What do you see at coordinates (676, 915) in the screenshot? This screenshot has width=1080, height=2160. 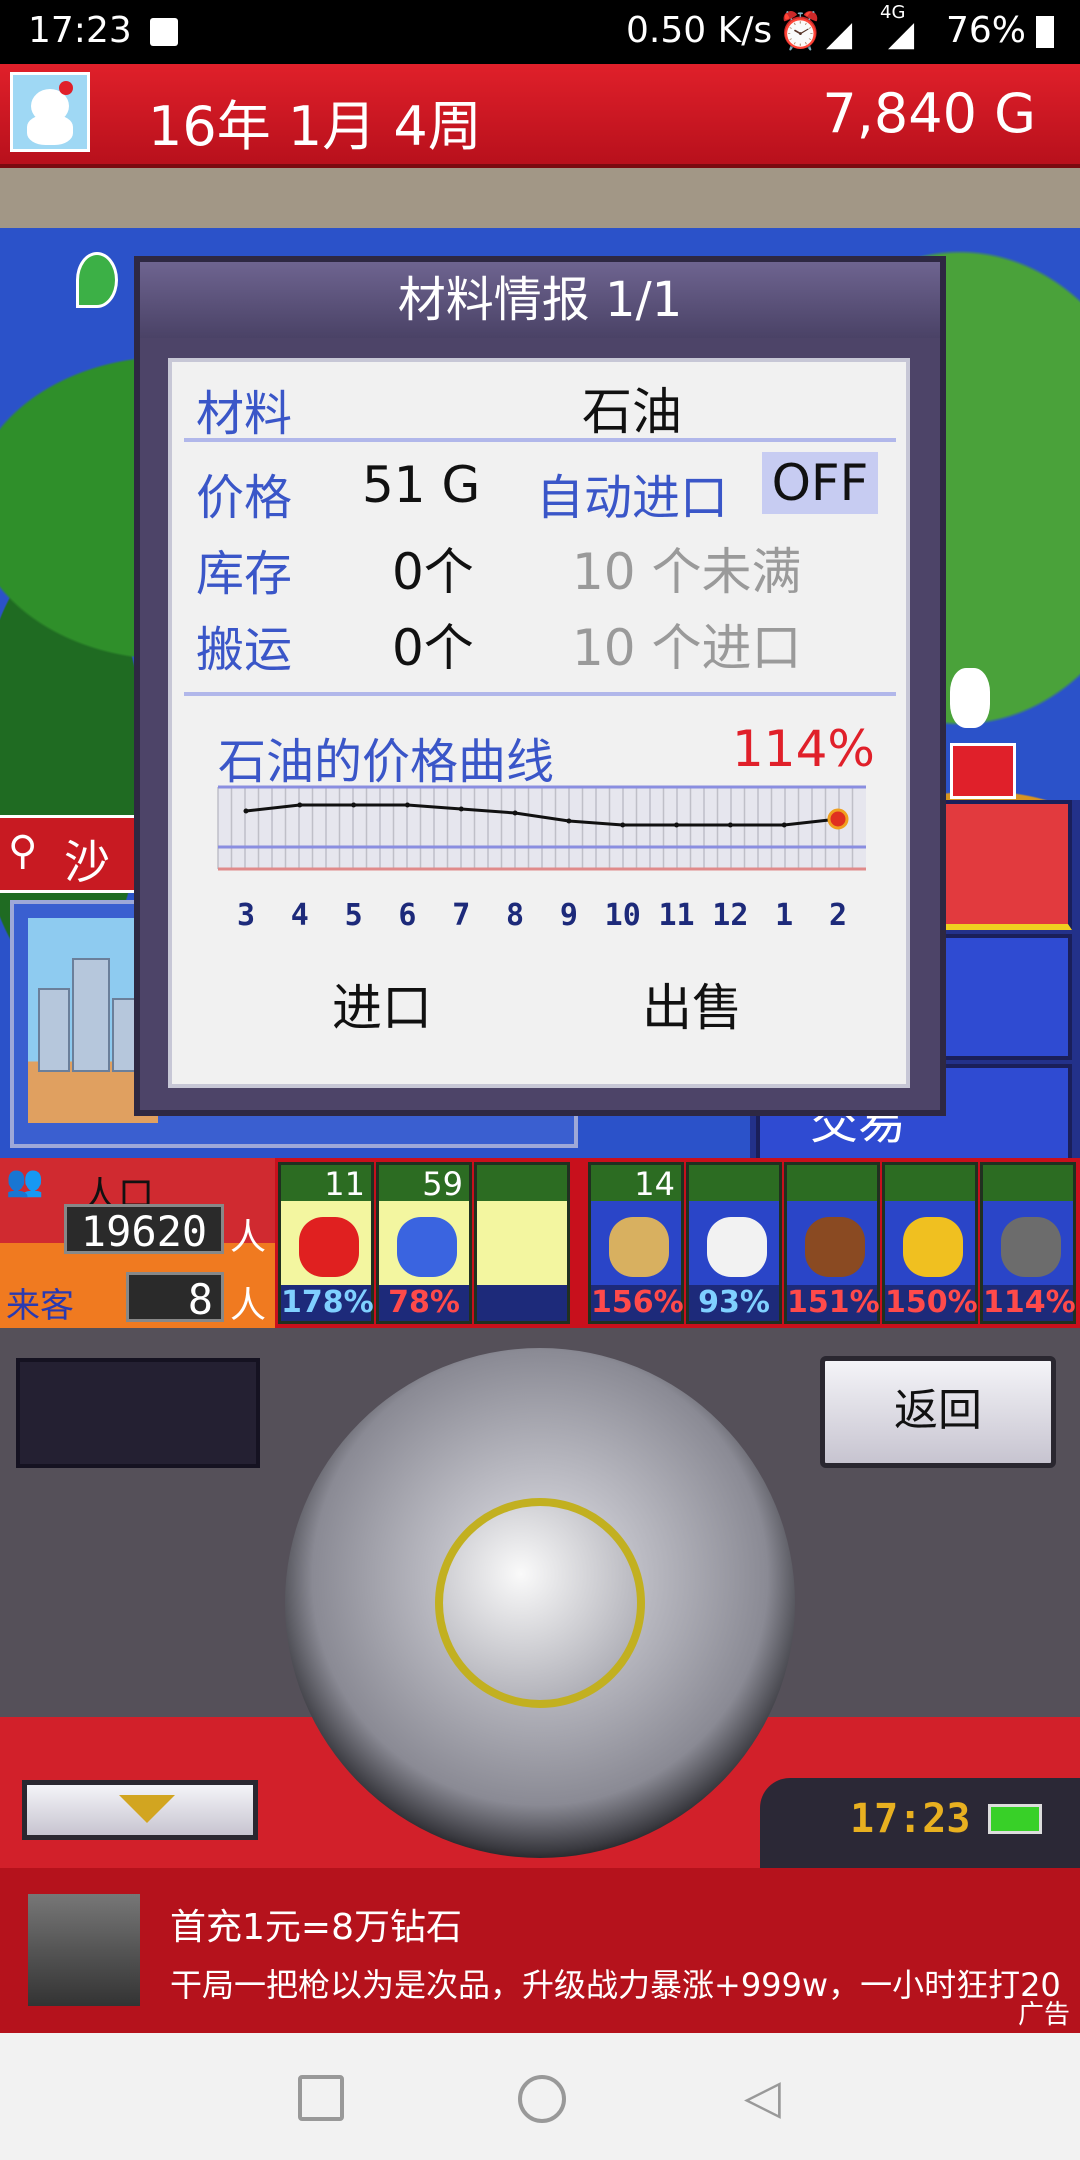 I see `chart-x-tick-label: 11` at bounding box center [676, 915].